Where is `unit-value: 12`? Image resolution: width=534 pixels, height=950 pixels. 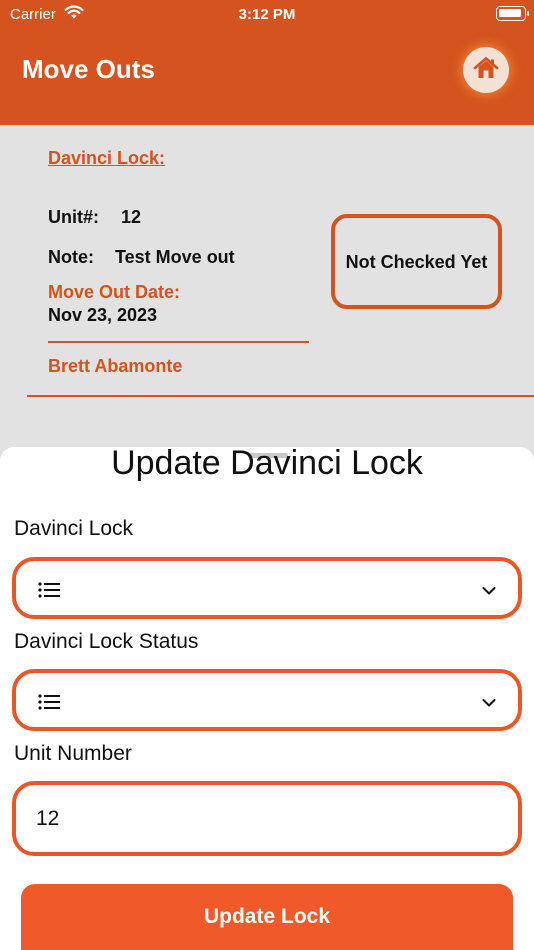
unit-value: 12 is located at coordinates (131, 217).